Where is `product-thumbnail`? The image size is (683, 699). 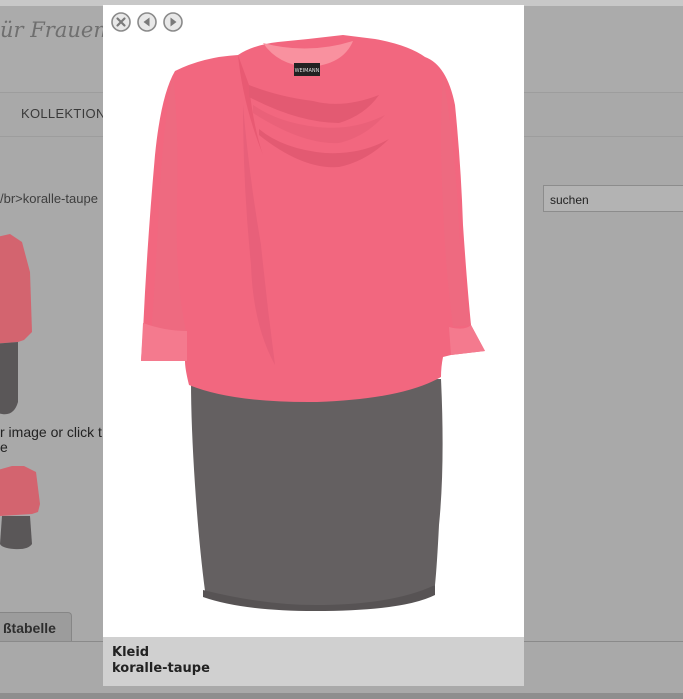
product-thumbnail is located at coordinates (21, 507).